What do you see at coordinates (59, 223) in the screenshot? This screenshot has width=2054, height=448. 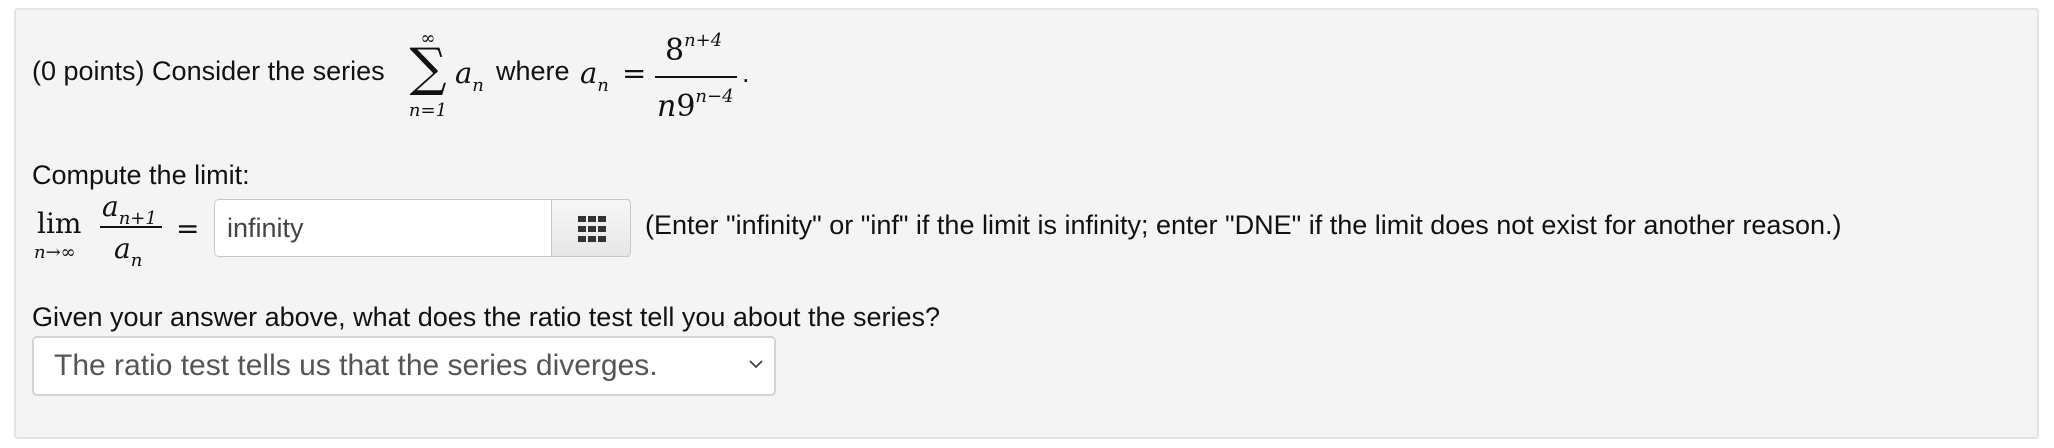 I see `lim-operator: lim` at bounding box center [59, 223].